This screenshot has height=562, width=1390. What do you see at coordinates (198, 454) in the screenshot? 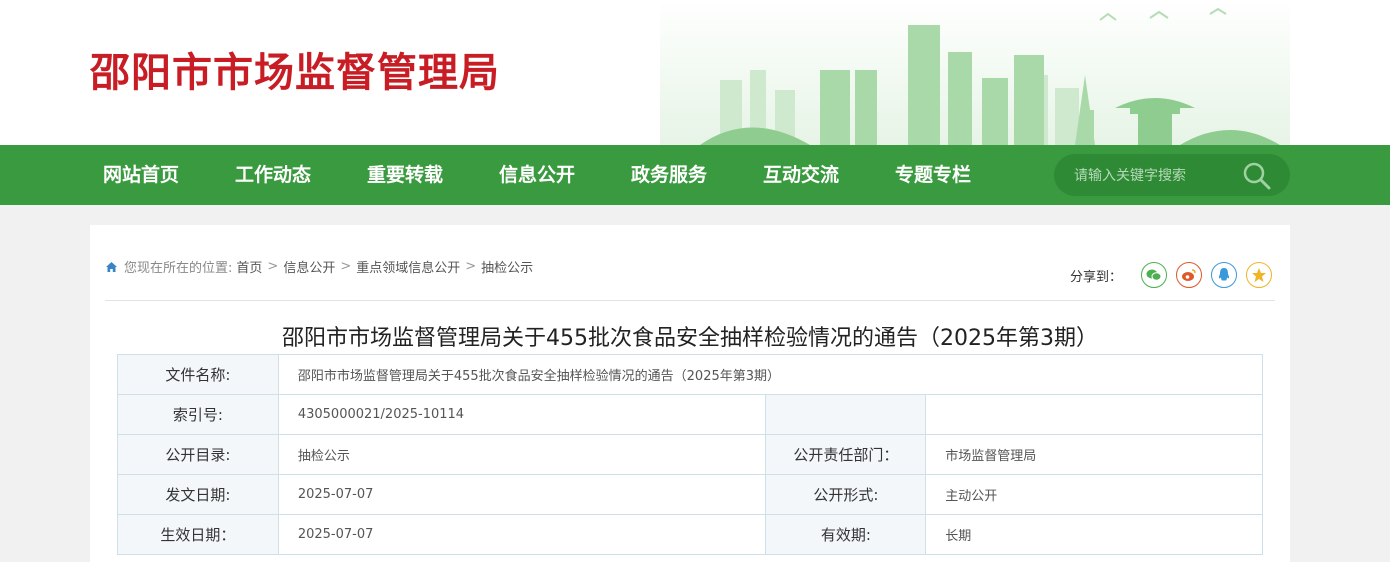
I see `catalog-label: 公开目录:` at bounding box center [198, 454].